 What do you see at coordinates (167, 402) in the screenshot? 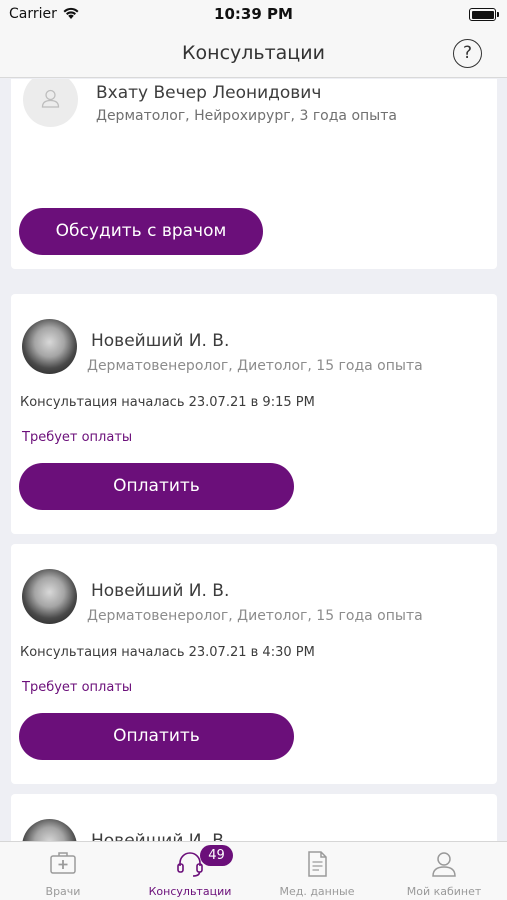
I see `consultation-start-time: Консультация началась 23.07.21 в 9:15 PM` at bounding box center [167, 402].